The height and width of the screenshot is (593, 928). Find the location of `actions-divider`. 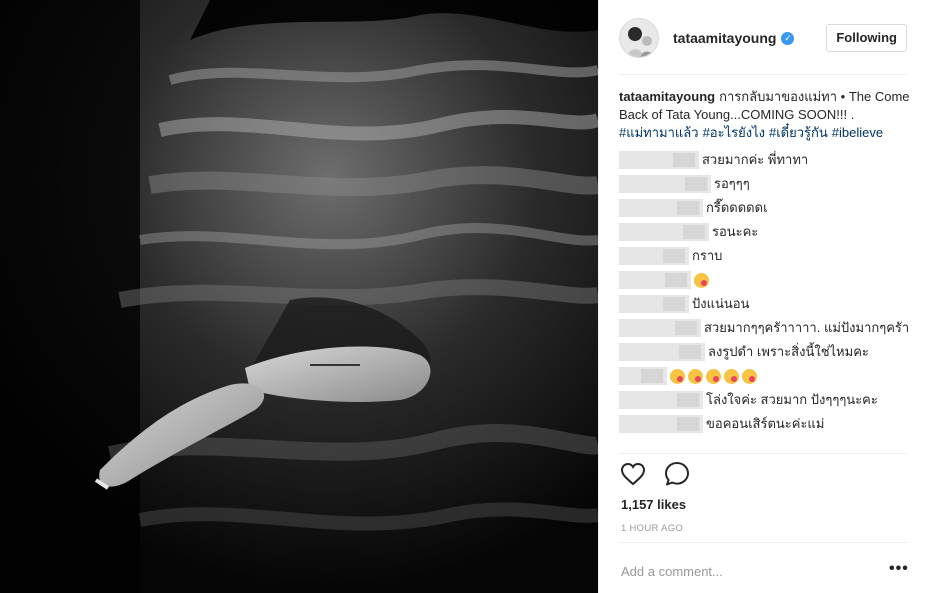

actions-divider is located at coordinates (763, 453).